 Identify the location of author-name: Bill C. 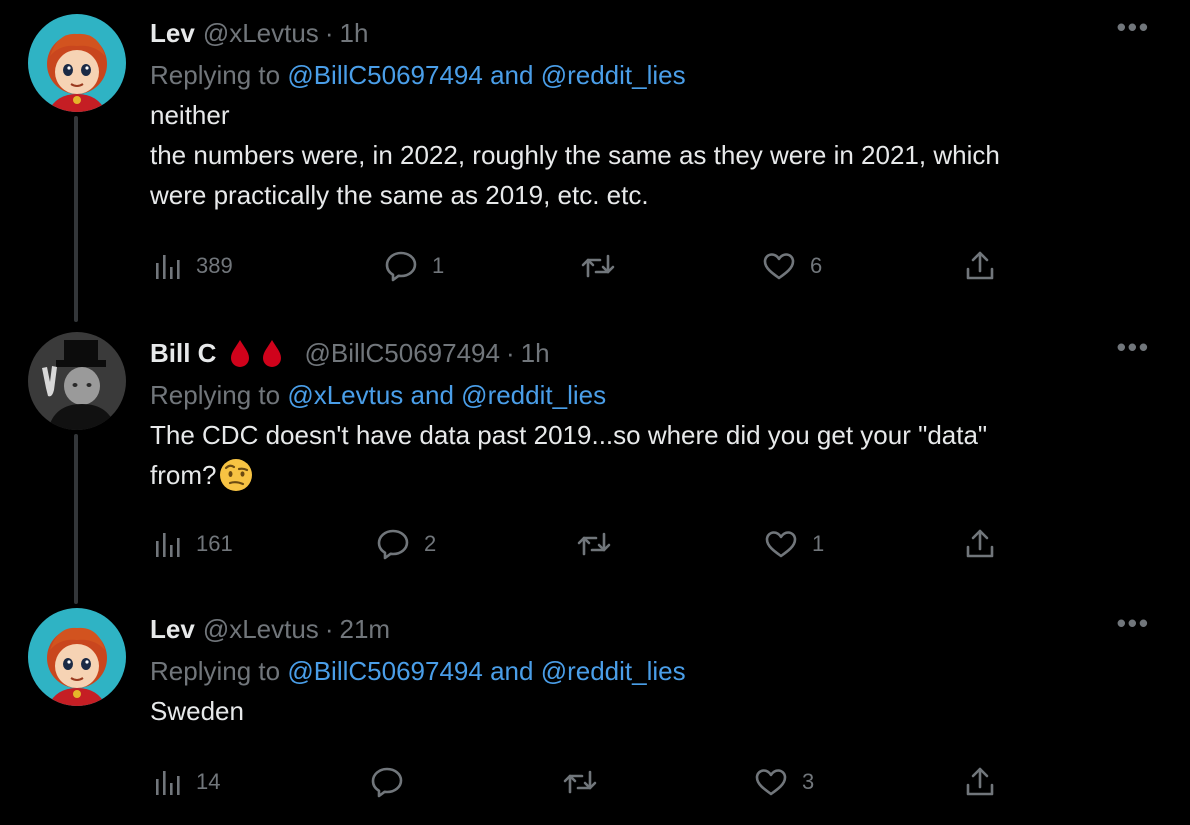
(183, 353).